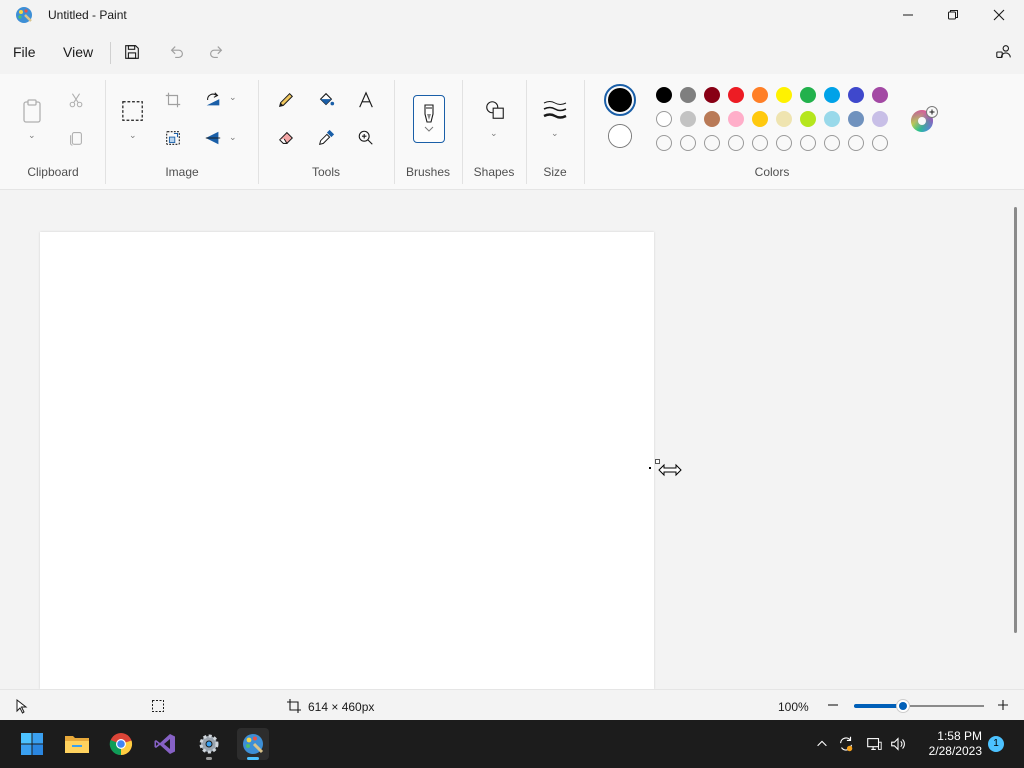 The image size is (1024, 768). What do you see at coordinates (32, 744) in the screenshot?
I see `start-button` at bounding box center [32, 744].